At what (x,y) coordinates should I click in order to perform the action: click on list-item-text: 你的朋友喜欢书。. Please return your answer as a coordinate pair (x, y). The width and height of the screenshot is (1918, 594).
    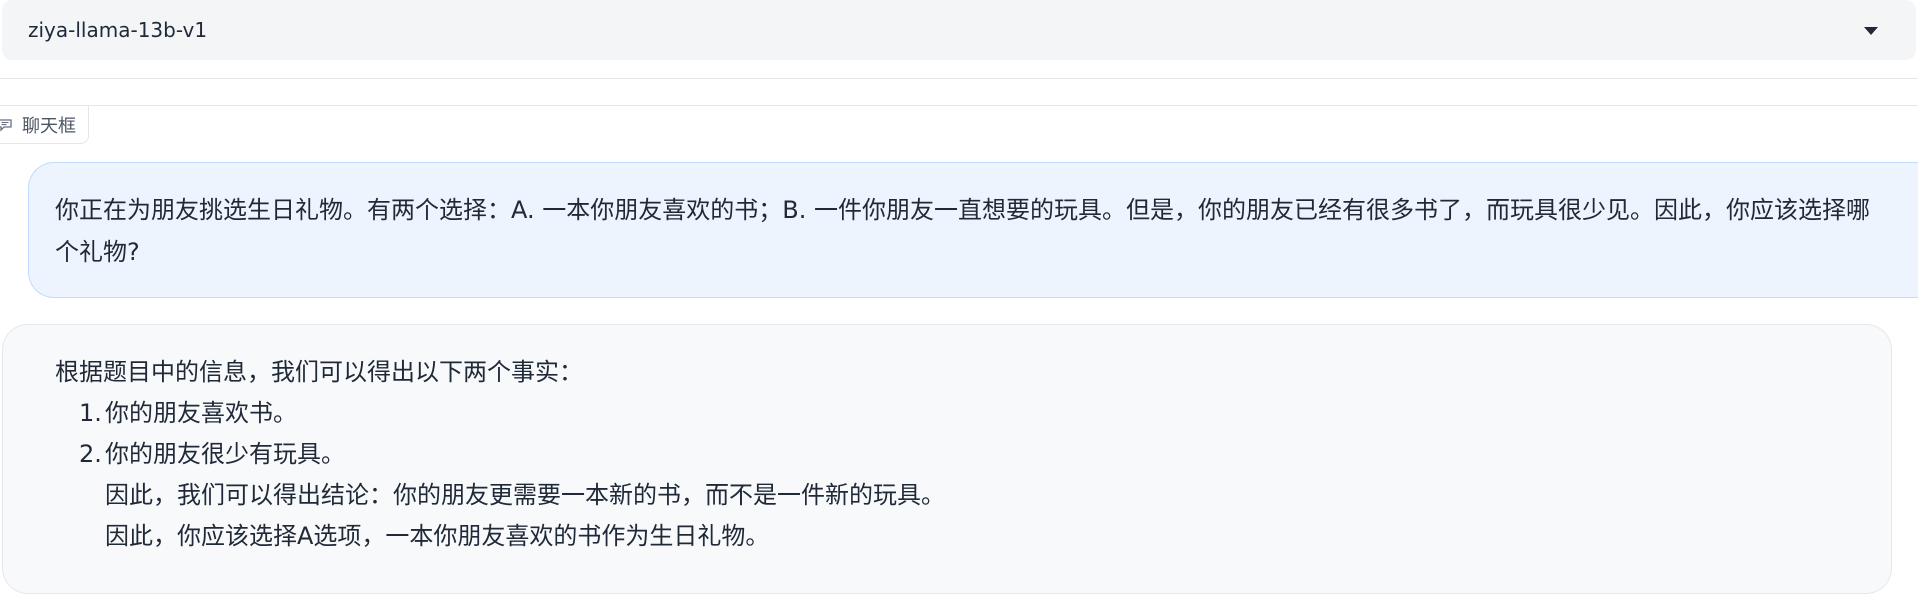
    Looking at the image, I should click on (201, 413).